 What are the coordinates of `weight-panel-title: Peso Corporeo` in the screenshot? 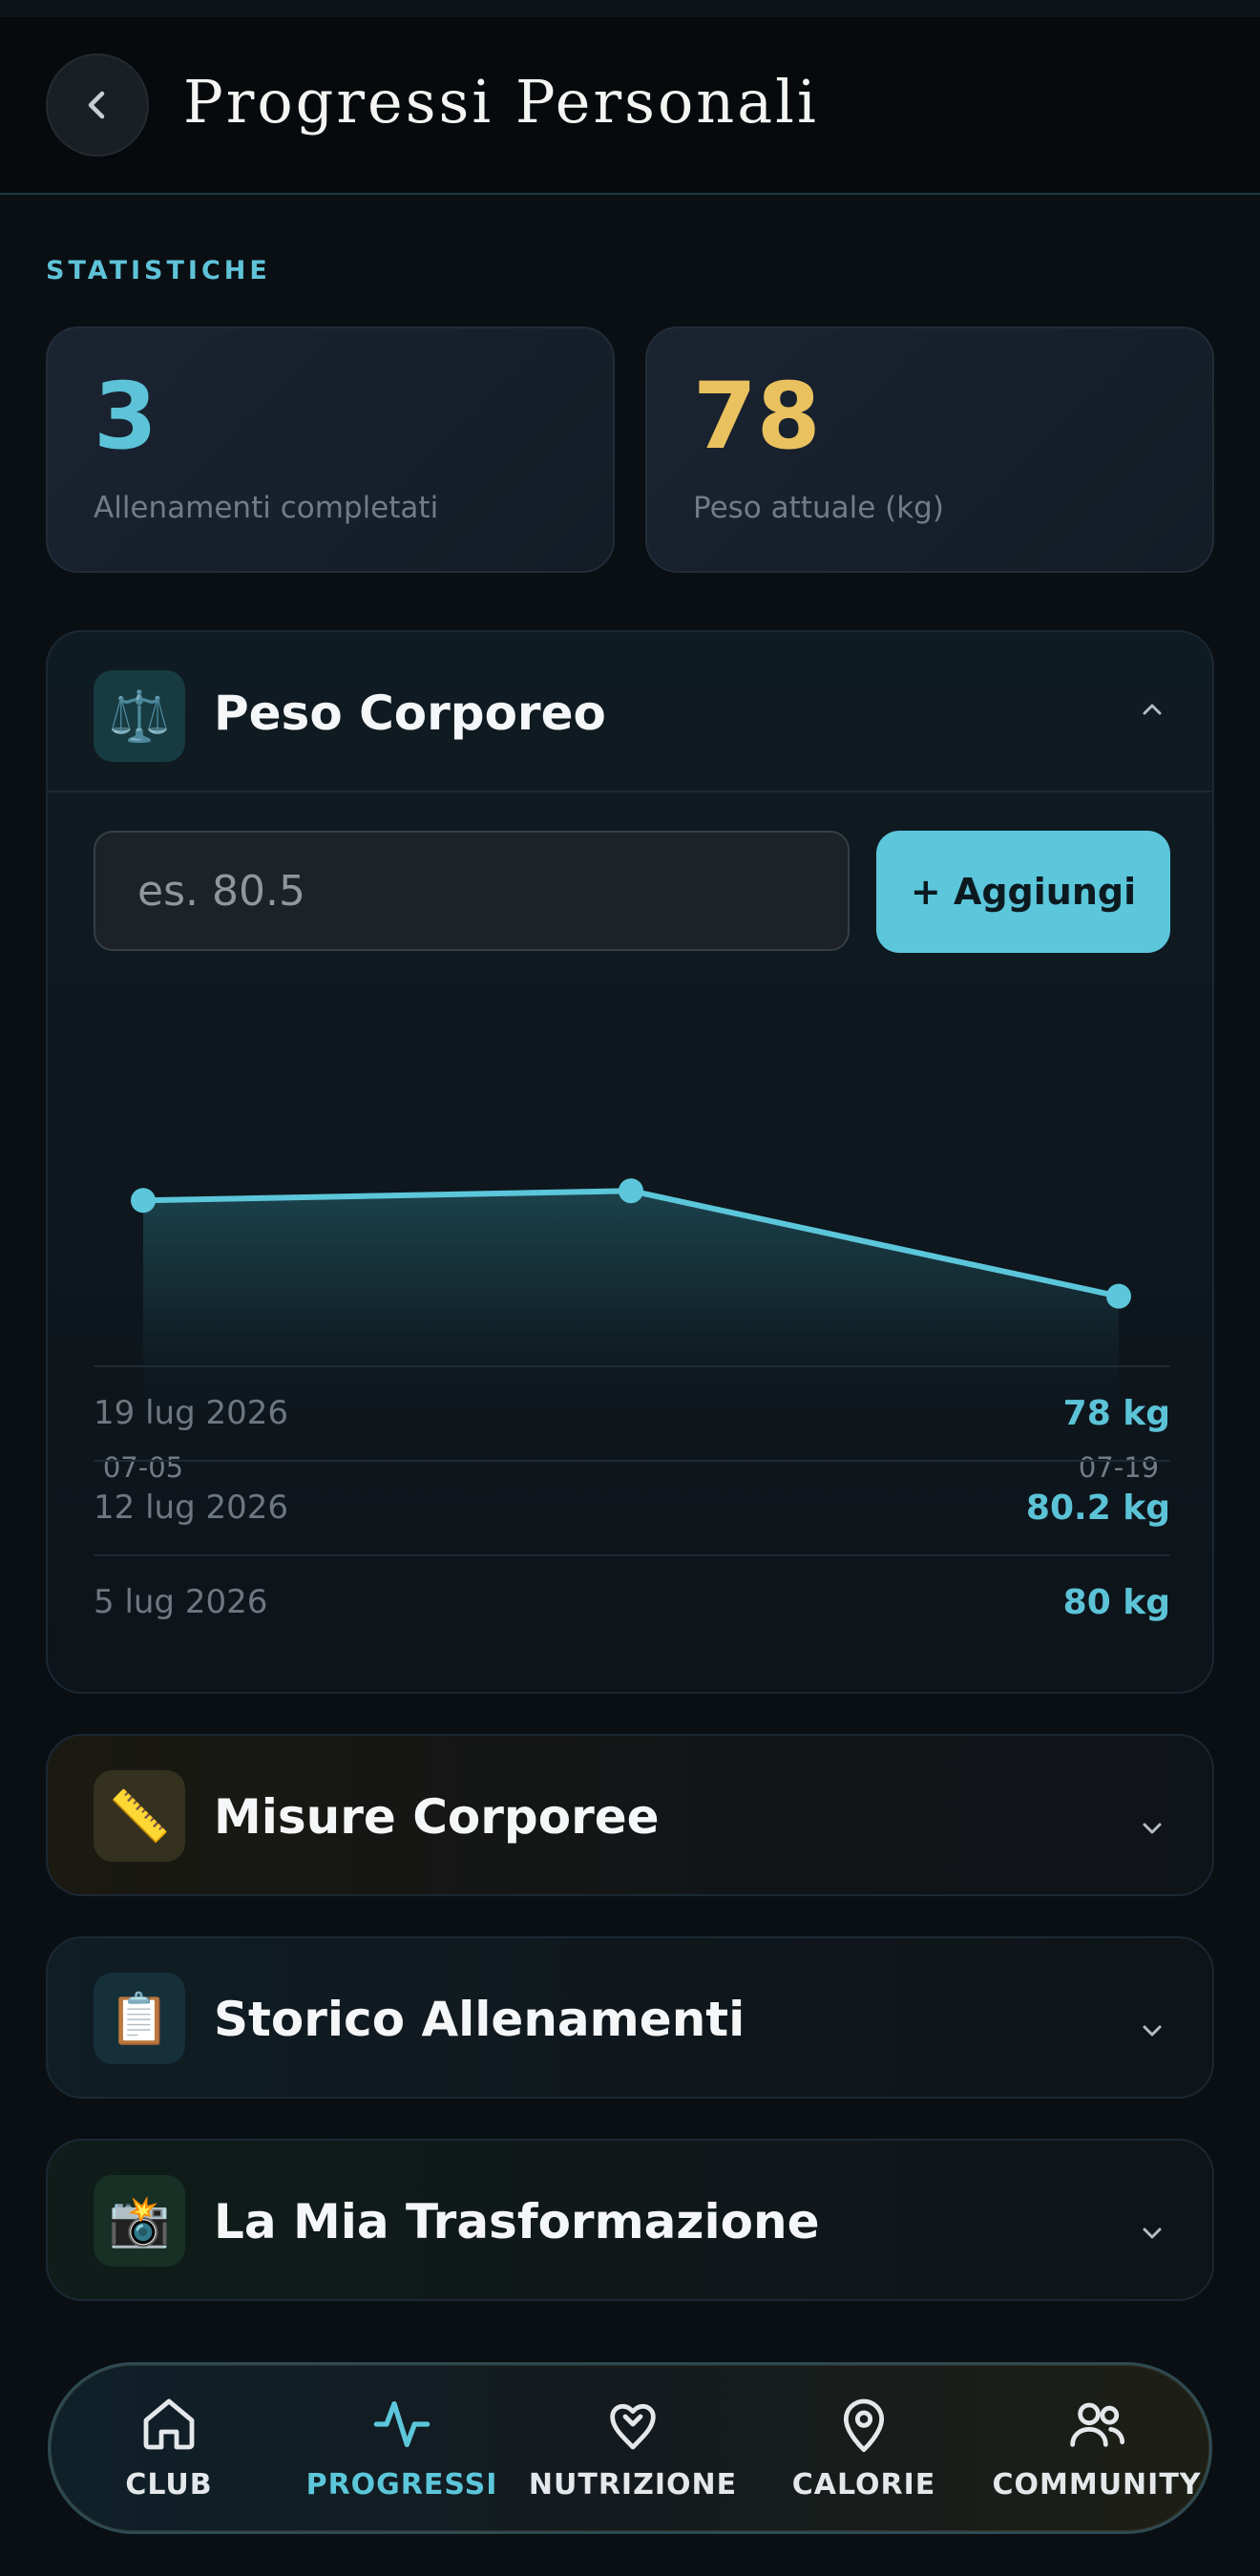 It's located at (410, 713).